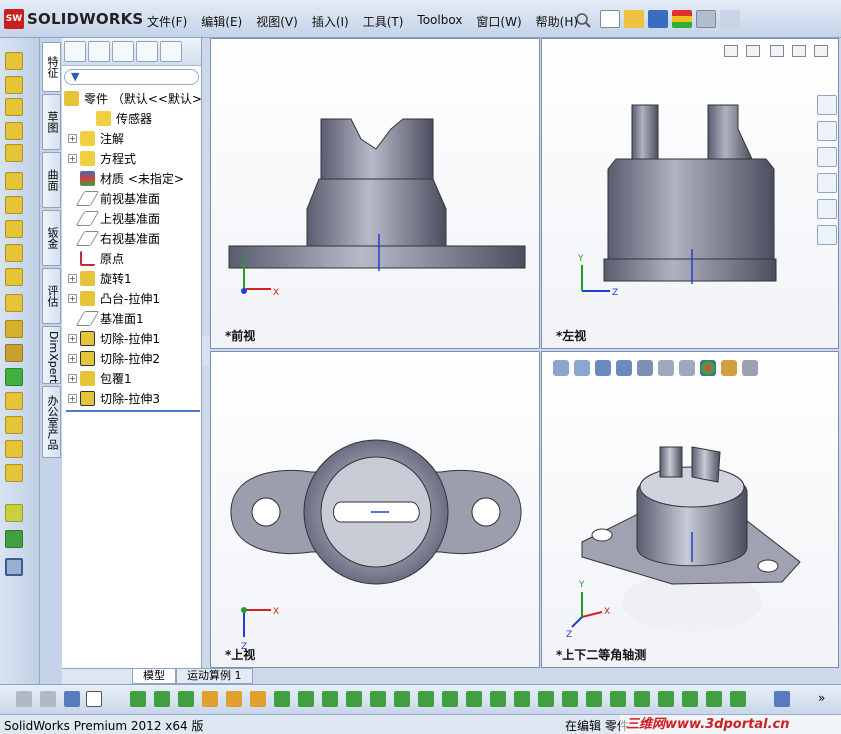  Describe the element at coordinates (330, 699) in the screenshot. I see `select-curve-icon` at that location.